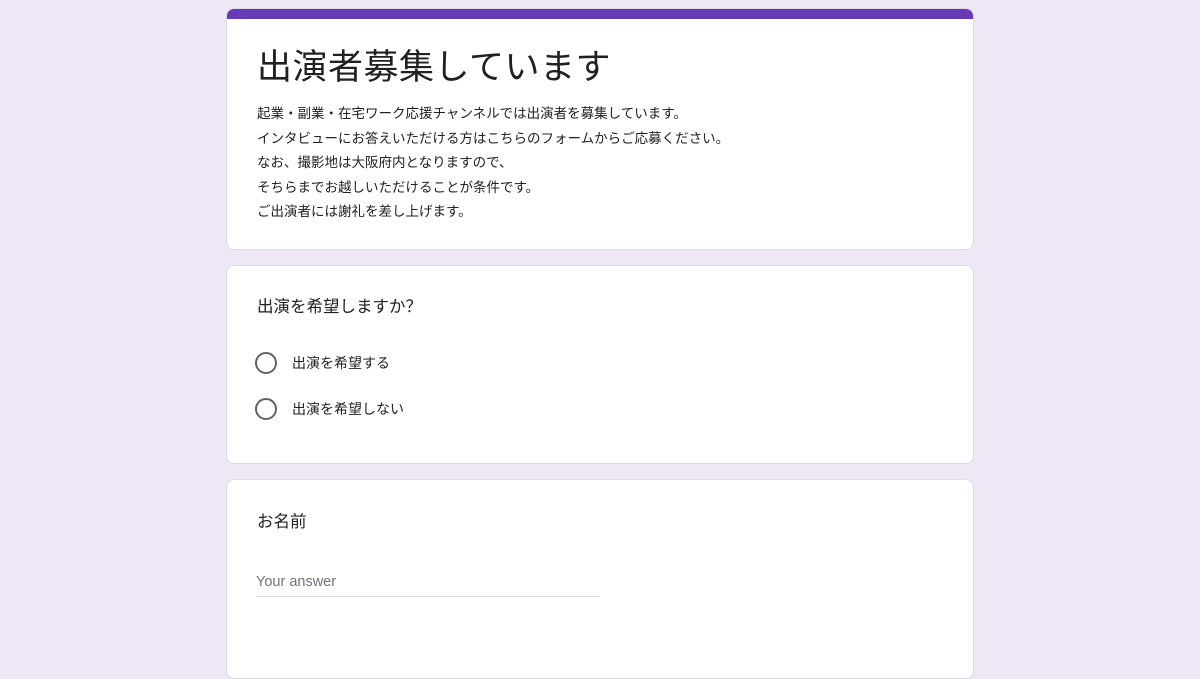 Image resolution: width=1200 pixels, height=679 pixels. What do you see at coordinates (339, 306) in the screenshot?
I see `question-title: 出演を希望しますか？` at bounding box center [339, 306].